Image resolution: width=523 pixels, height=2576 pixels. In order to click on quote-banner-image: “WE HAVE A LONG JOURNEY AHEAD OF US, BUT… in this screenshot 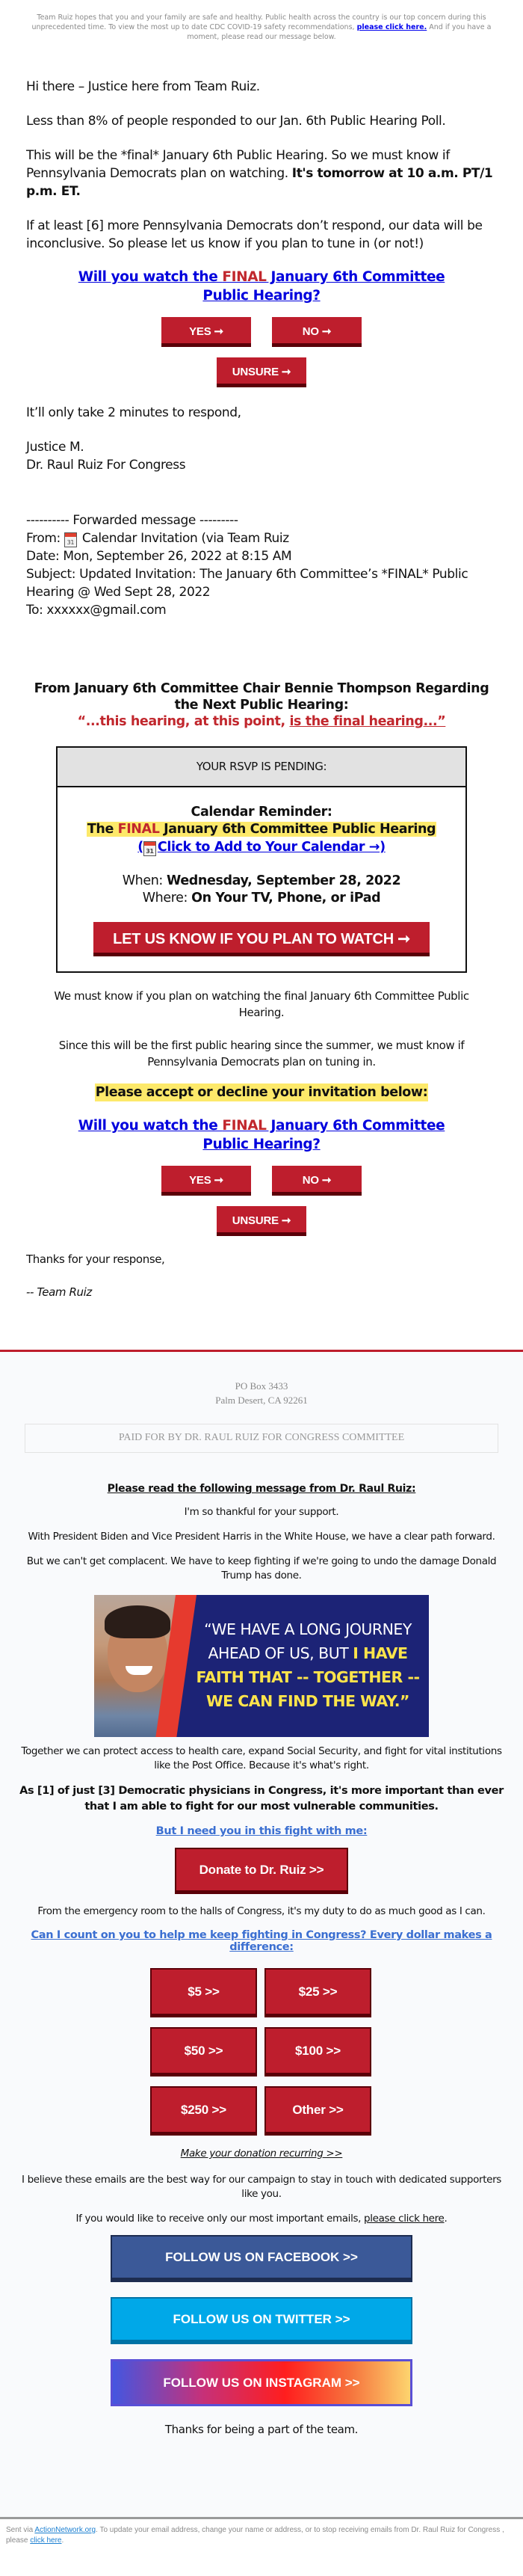, I will do `click(261, 1666)`.